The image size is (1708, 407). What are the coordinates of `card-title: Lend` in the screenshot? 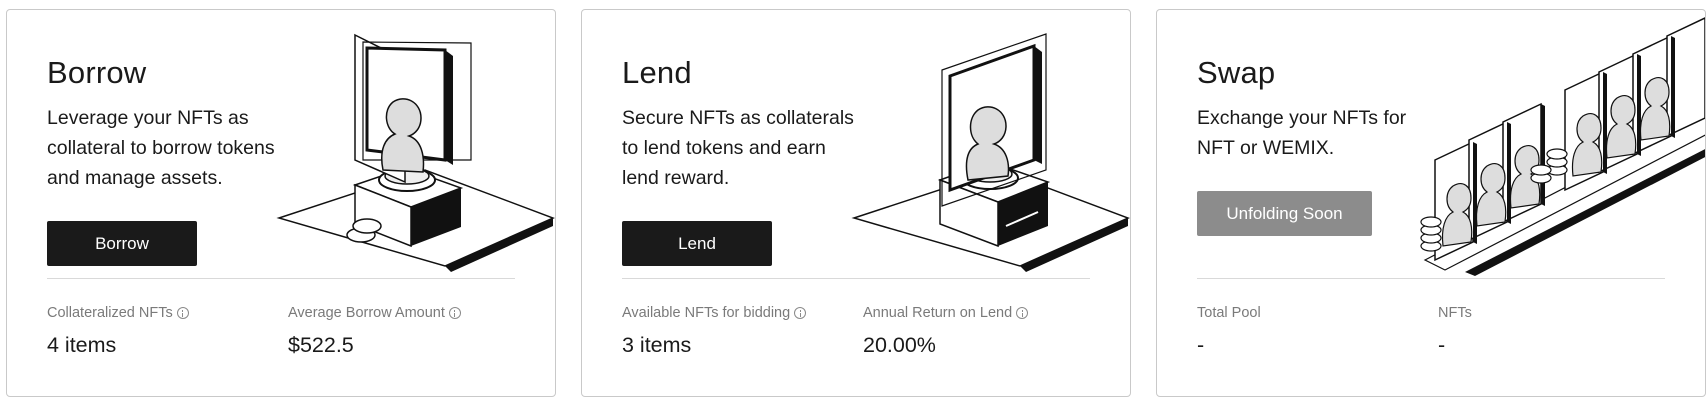 It's located at (657, 72).